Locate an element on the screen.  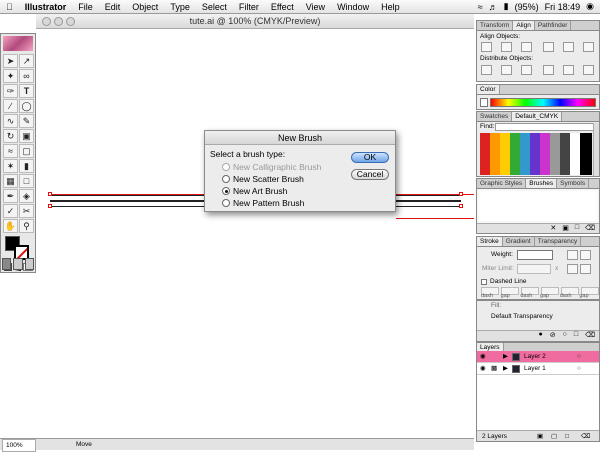
menu-type: Type is located at coordinates (180, 7).